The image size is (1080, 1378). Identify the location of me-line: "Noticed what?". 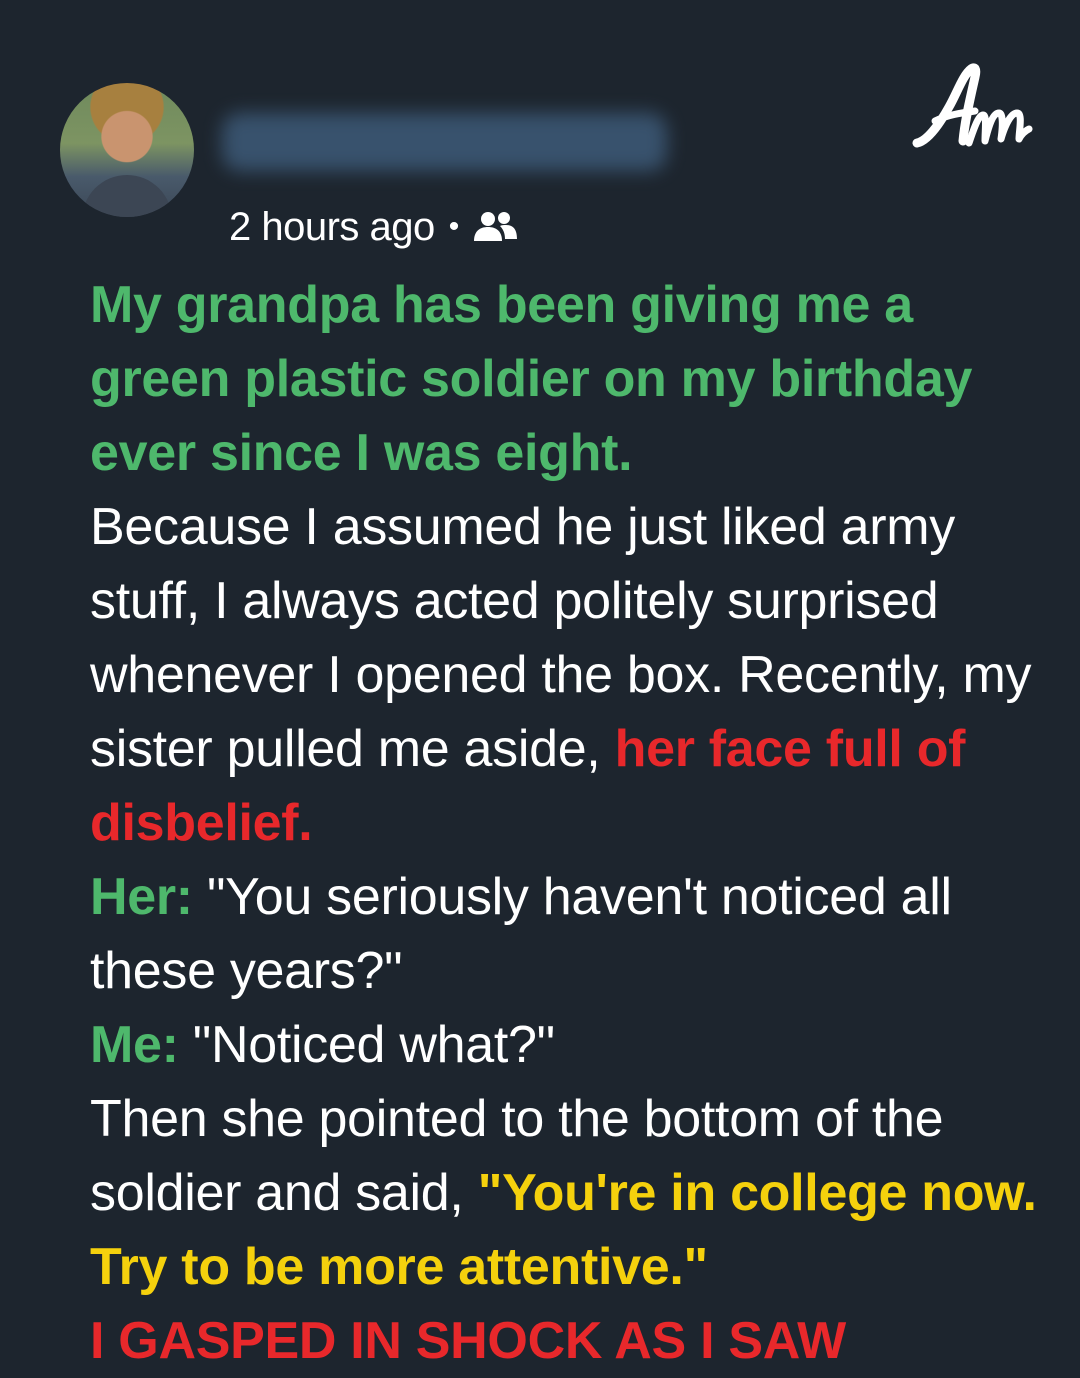
(366, 1045).